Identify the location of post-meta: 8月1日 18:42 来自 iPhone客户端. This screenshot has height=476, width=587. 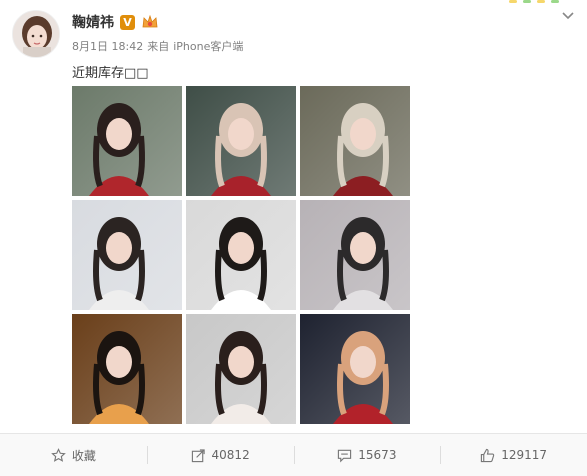
(157, 46).